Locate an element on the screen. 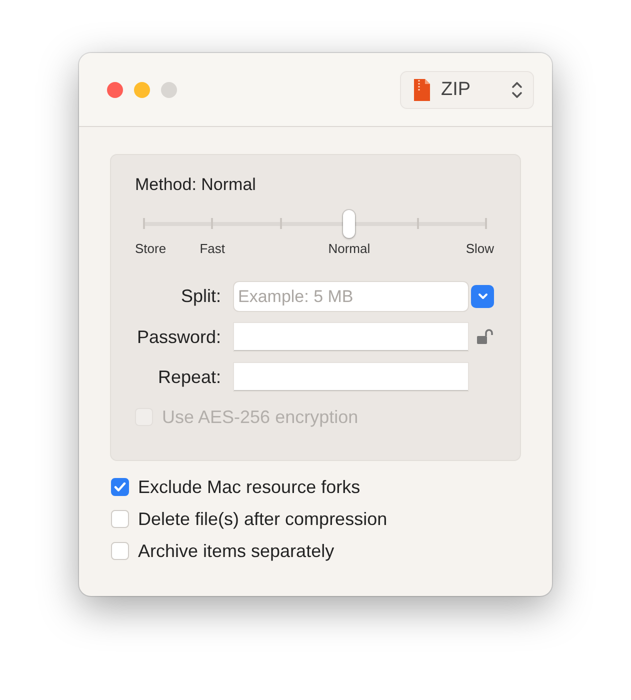  checkbox-label: Archive items separately is located at coordinates (236, 551).